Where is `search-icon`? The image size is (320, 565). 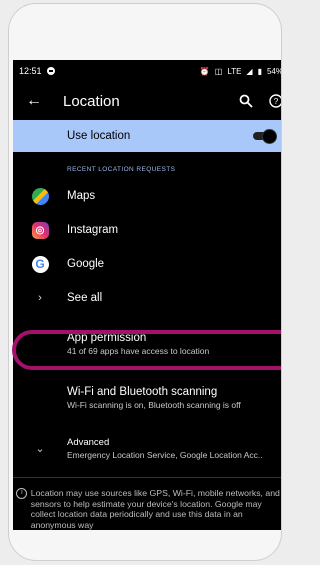
search-icon is located at coordinates (246, 101).